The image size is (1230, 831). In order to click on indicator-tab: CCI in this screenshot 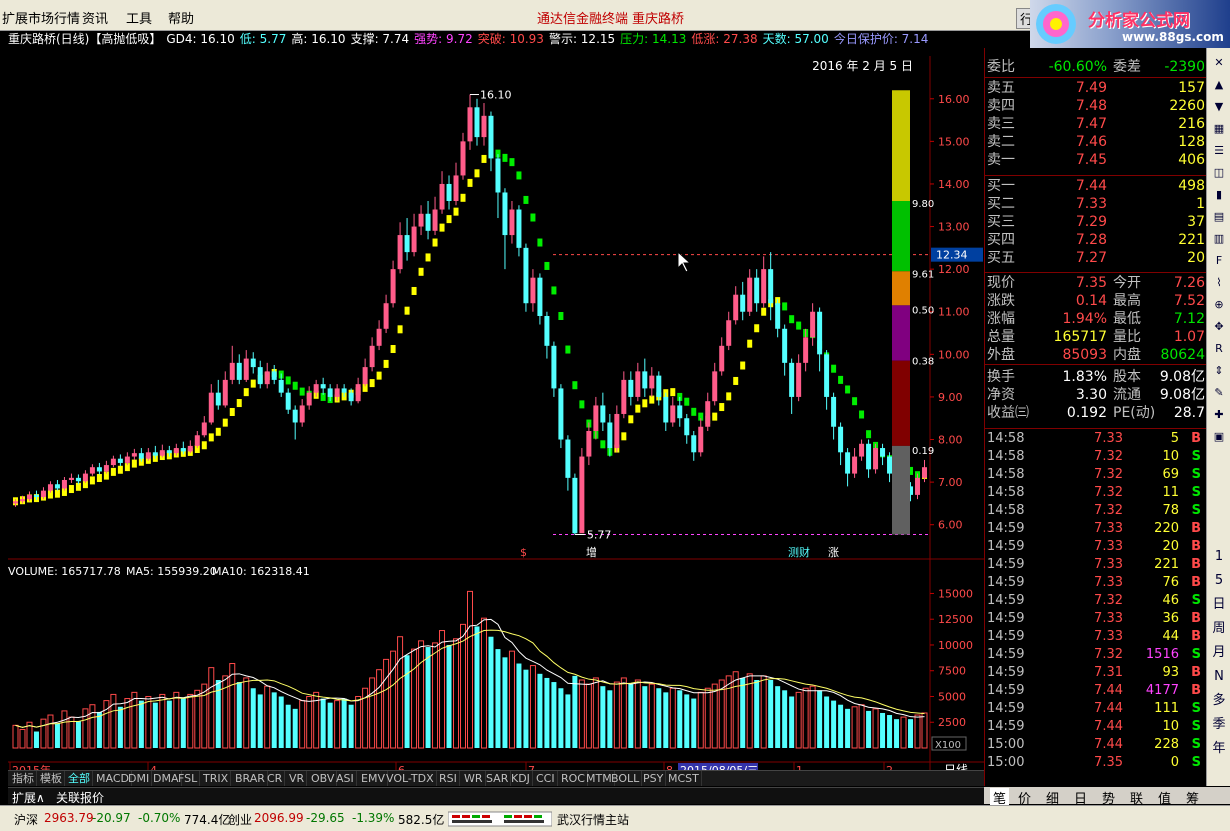, I will do `click(546, 778)`.